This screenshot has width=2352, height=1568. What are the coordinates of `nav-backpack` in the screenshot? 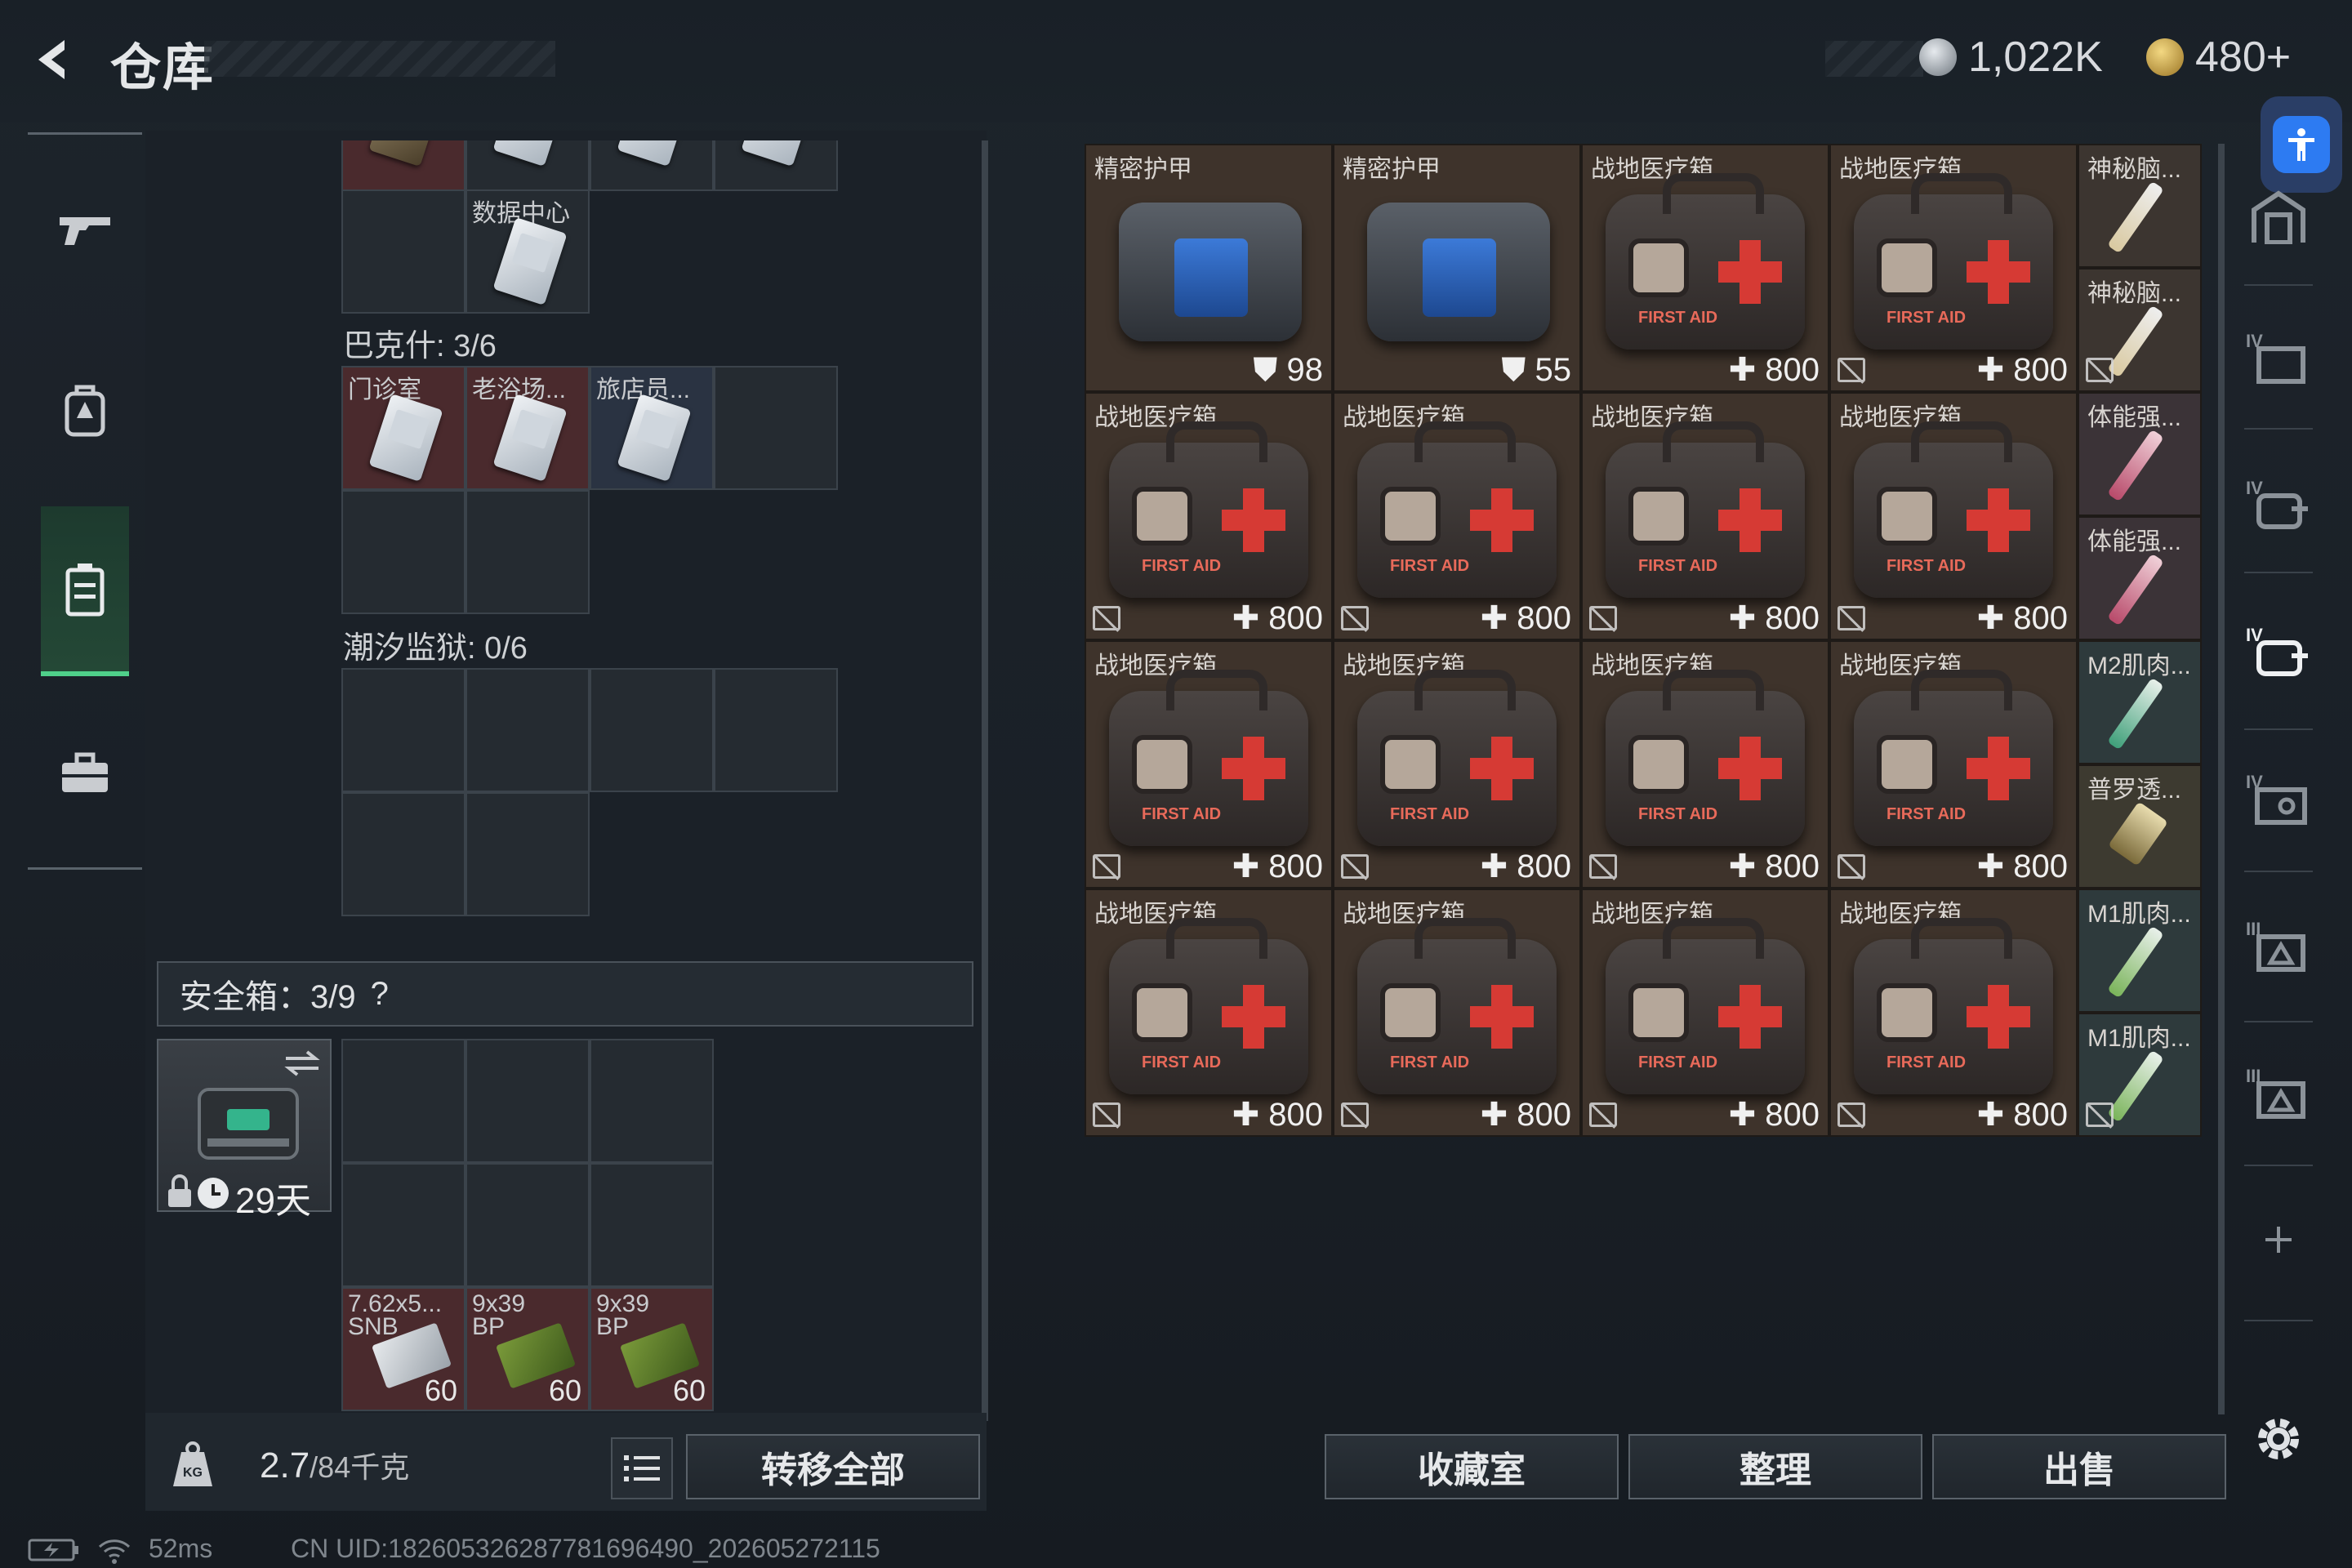 It's located at (85, 411).